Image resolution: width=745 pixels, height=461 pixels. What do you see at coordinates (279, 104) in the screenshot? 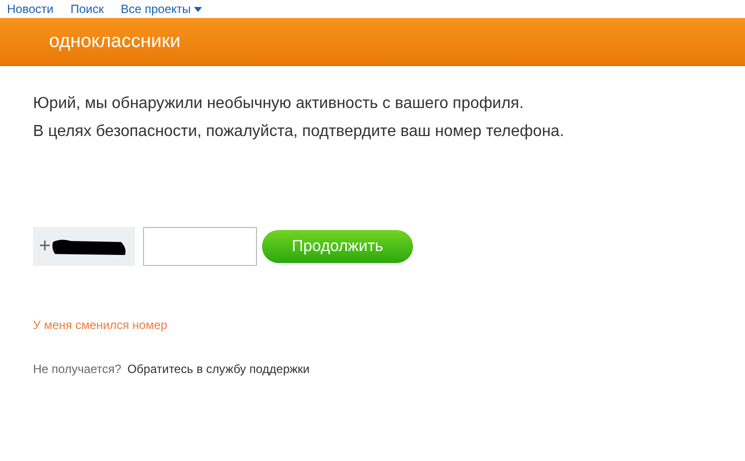
I see `message-text: Юрий, мы обнаружили необычную активность с вашего профиля.` at bounding box center [279, 104].